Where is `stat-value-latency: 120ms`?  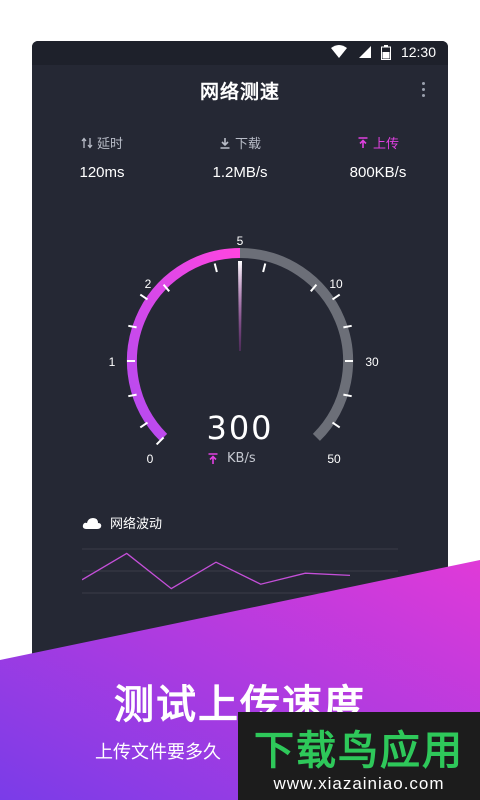
stat-value-latency: 120ms is located at coordinates (102, 172).